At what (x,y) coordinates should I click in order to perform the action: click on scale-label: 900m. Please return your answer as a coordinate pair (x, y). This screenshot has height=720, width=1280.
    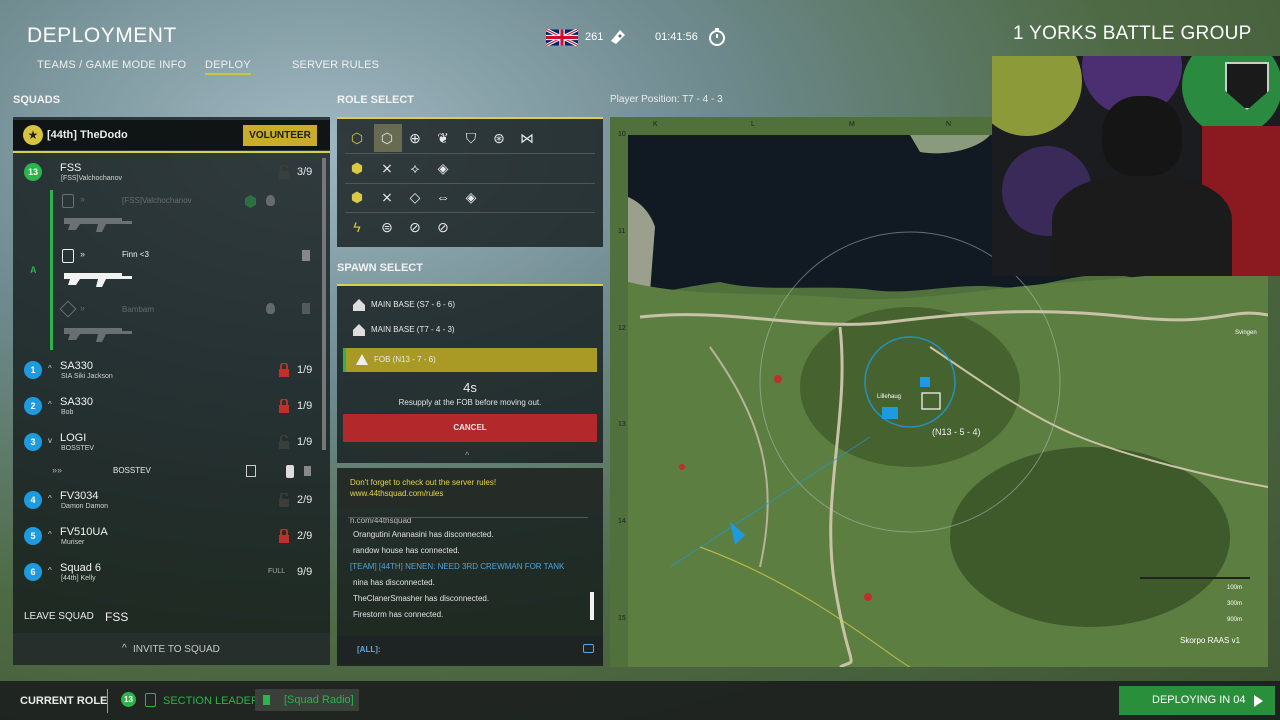
    Looking at the image, I should click on (1235, 620).